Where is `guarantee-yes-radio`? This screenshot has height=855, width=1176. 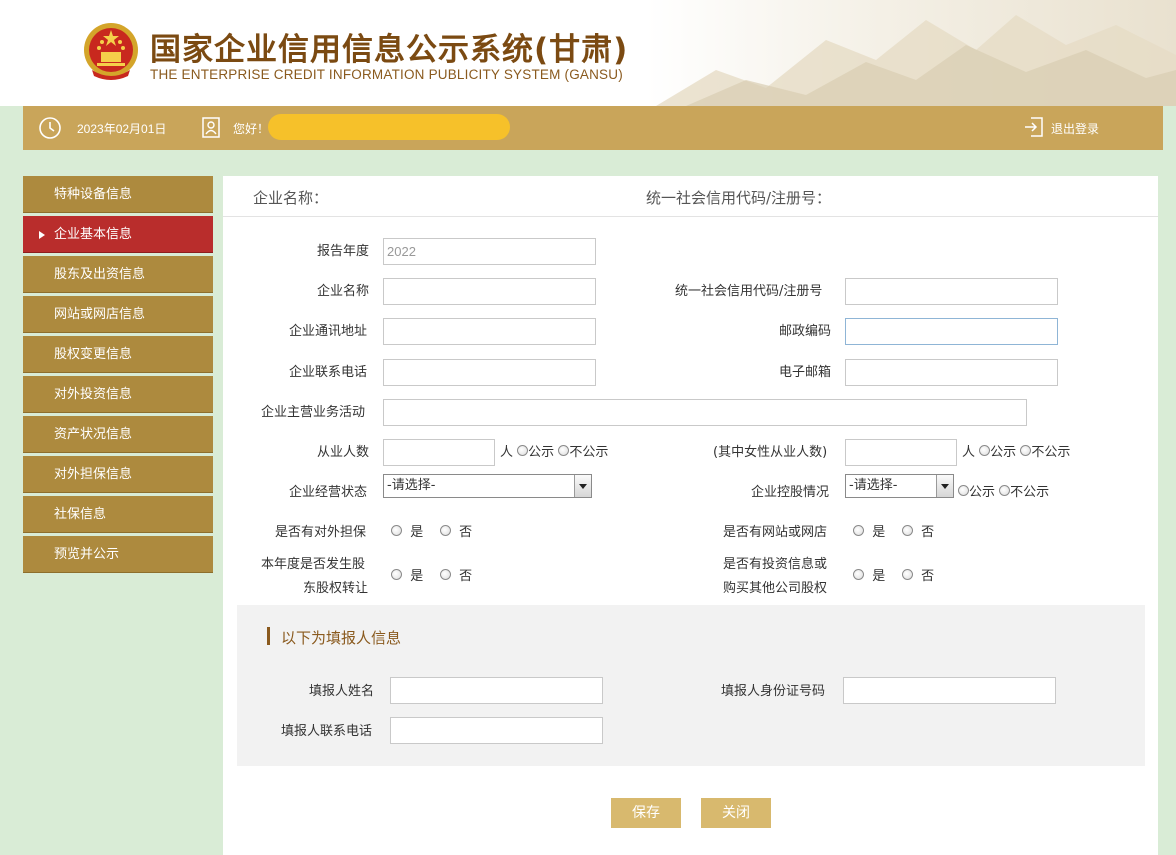 guarantee-yes-radio is located at coordinates (396, 530).